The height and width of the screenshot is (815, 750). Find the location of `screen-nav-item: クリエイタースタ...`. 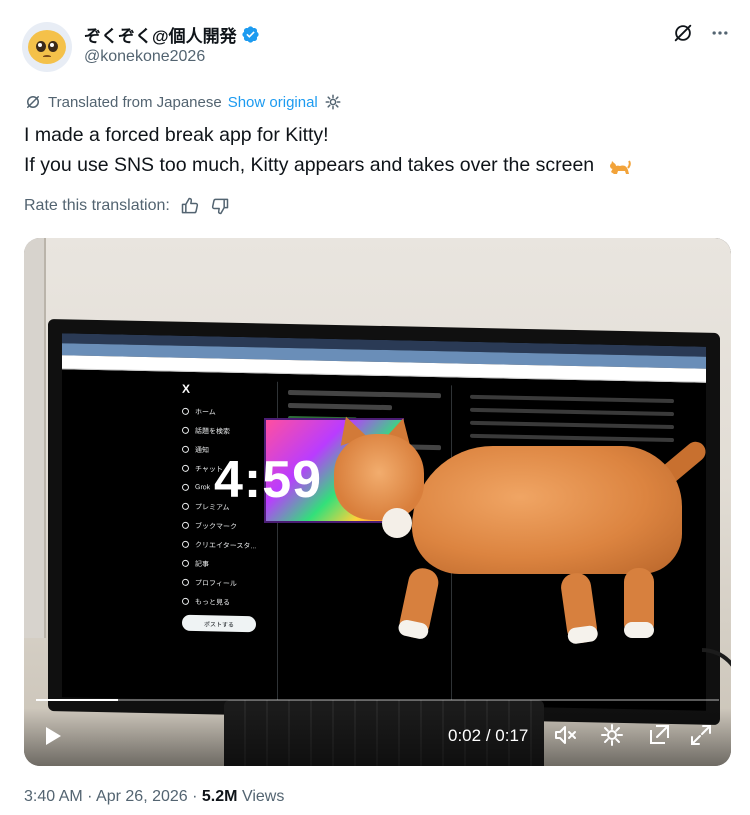

screen-nav-item: クリエイタースタ... is located at coordinates (227, 545).